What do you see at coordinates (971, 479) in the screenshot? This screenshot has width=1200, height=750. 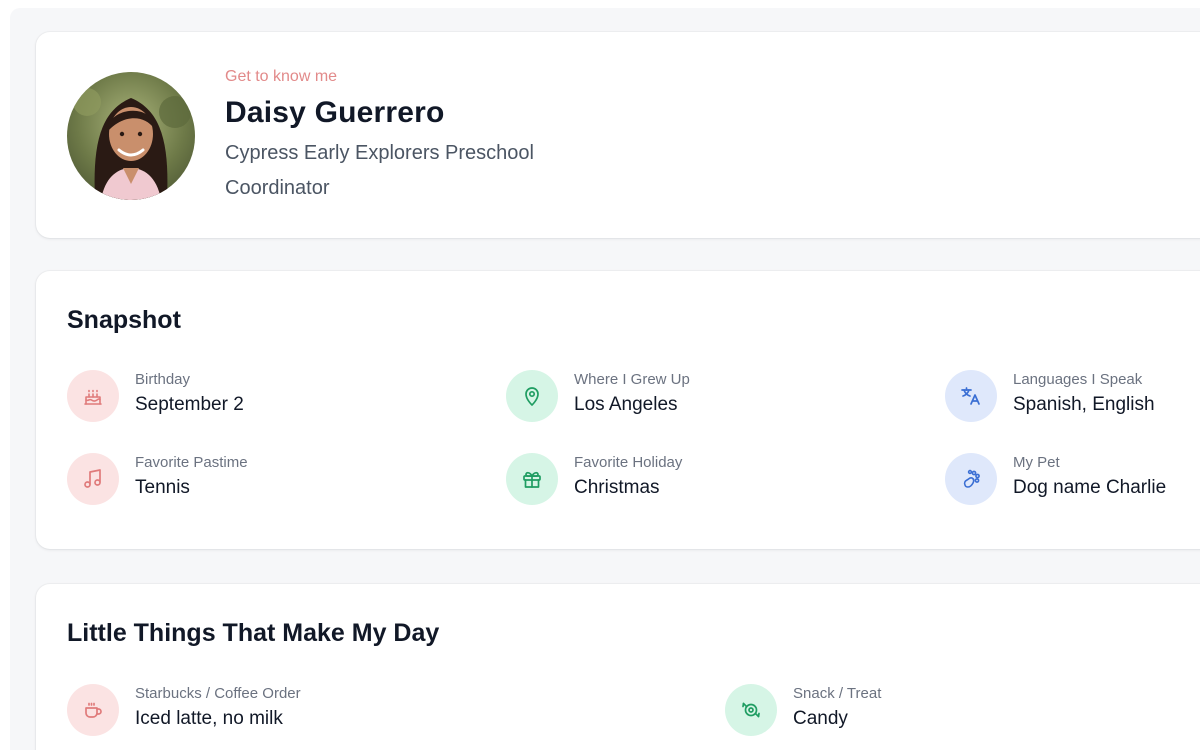 I see `paw-icon` at bounding box center [971, 479].